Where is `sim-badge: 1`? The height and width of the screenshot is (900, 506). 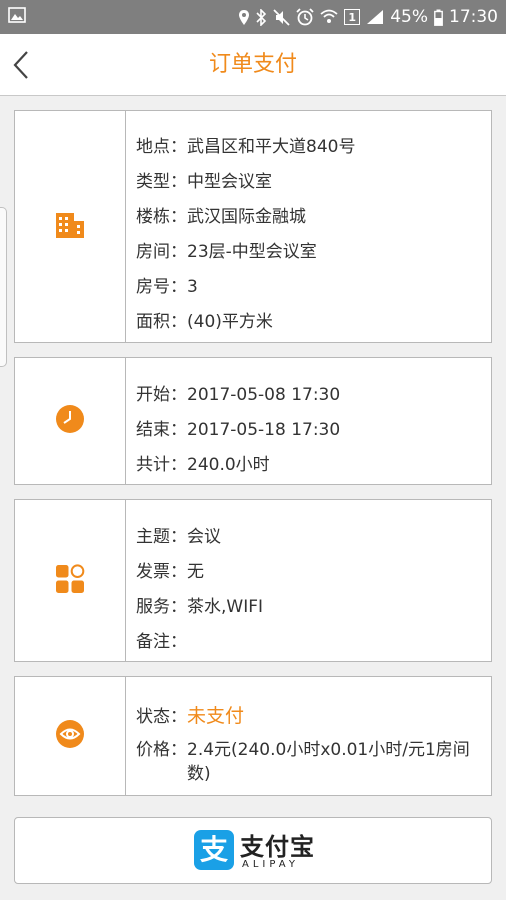 sim-badge: 1 is located at coordinates (352, 17).